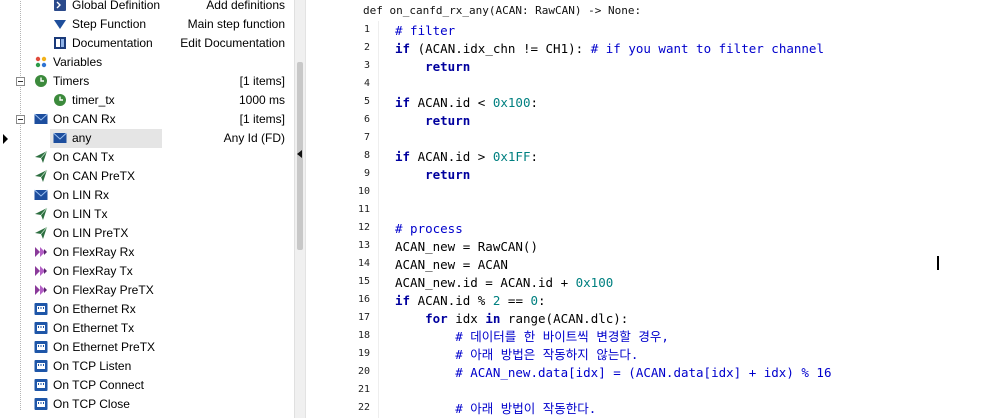 Image resolution: width=1003 pixels, height=418 pixels. What do you see at coordinates (262, 119) in the screenshot?
I see `tree-item-value: [1 items]` at bounding box center [262, 119].